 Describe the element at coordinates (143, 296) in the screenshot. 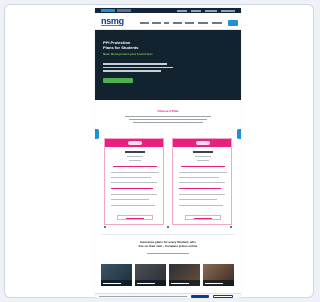

I see `cookie-text-line` at that location.